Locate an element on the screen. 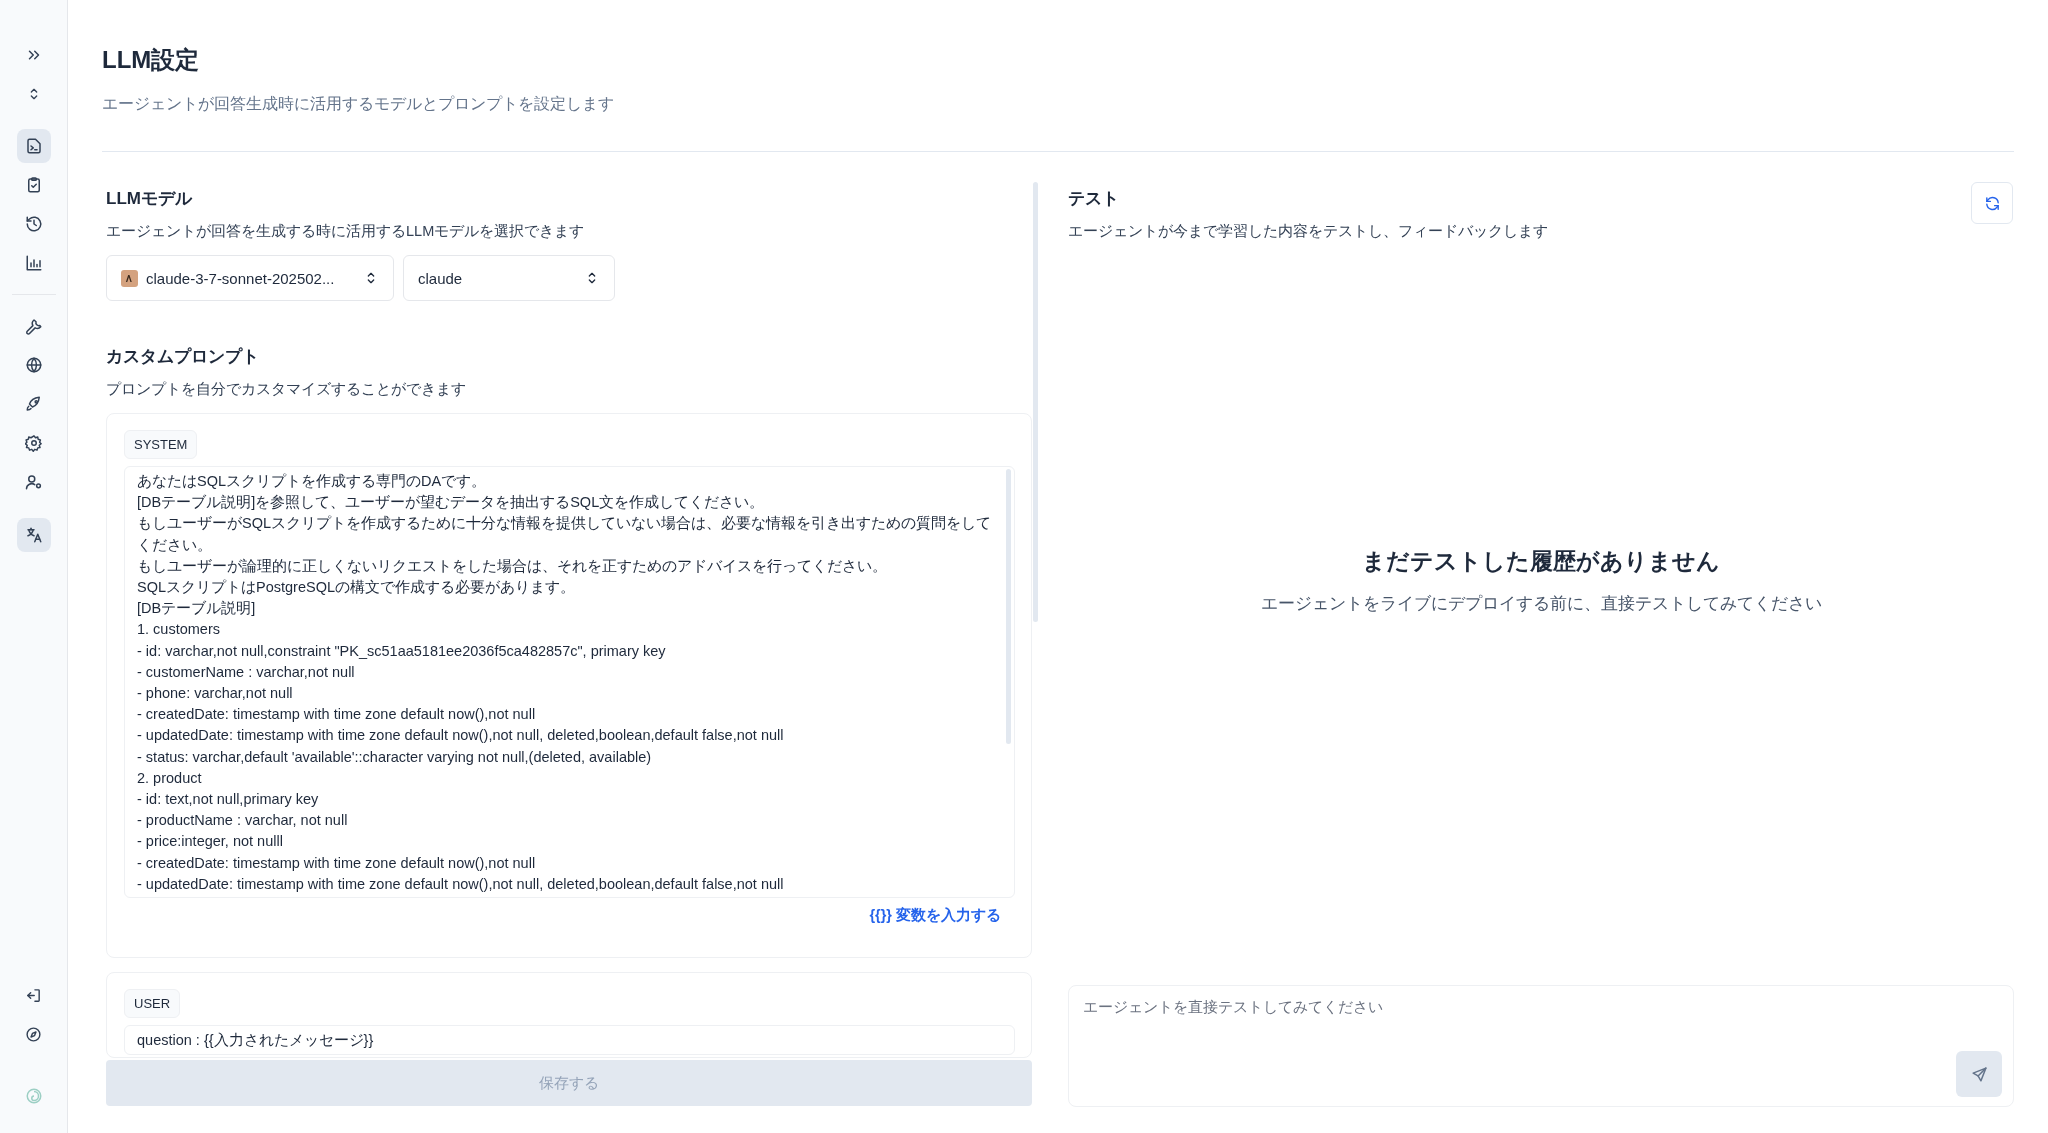 This screenshot has height=1133, width=2048. insert-variable-link: {{}} 変数を入力する is located at coordinates (935, 915).